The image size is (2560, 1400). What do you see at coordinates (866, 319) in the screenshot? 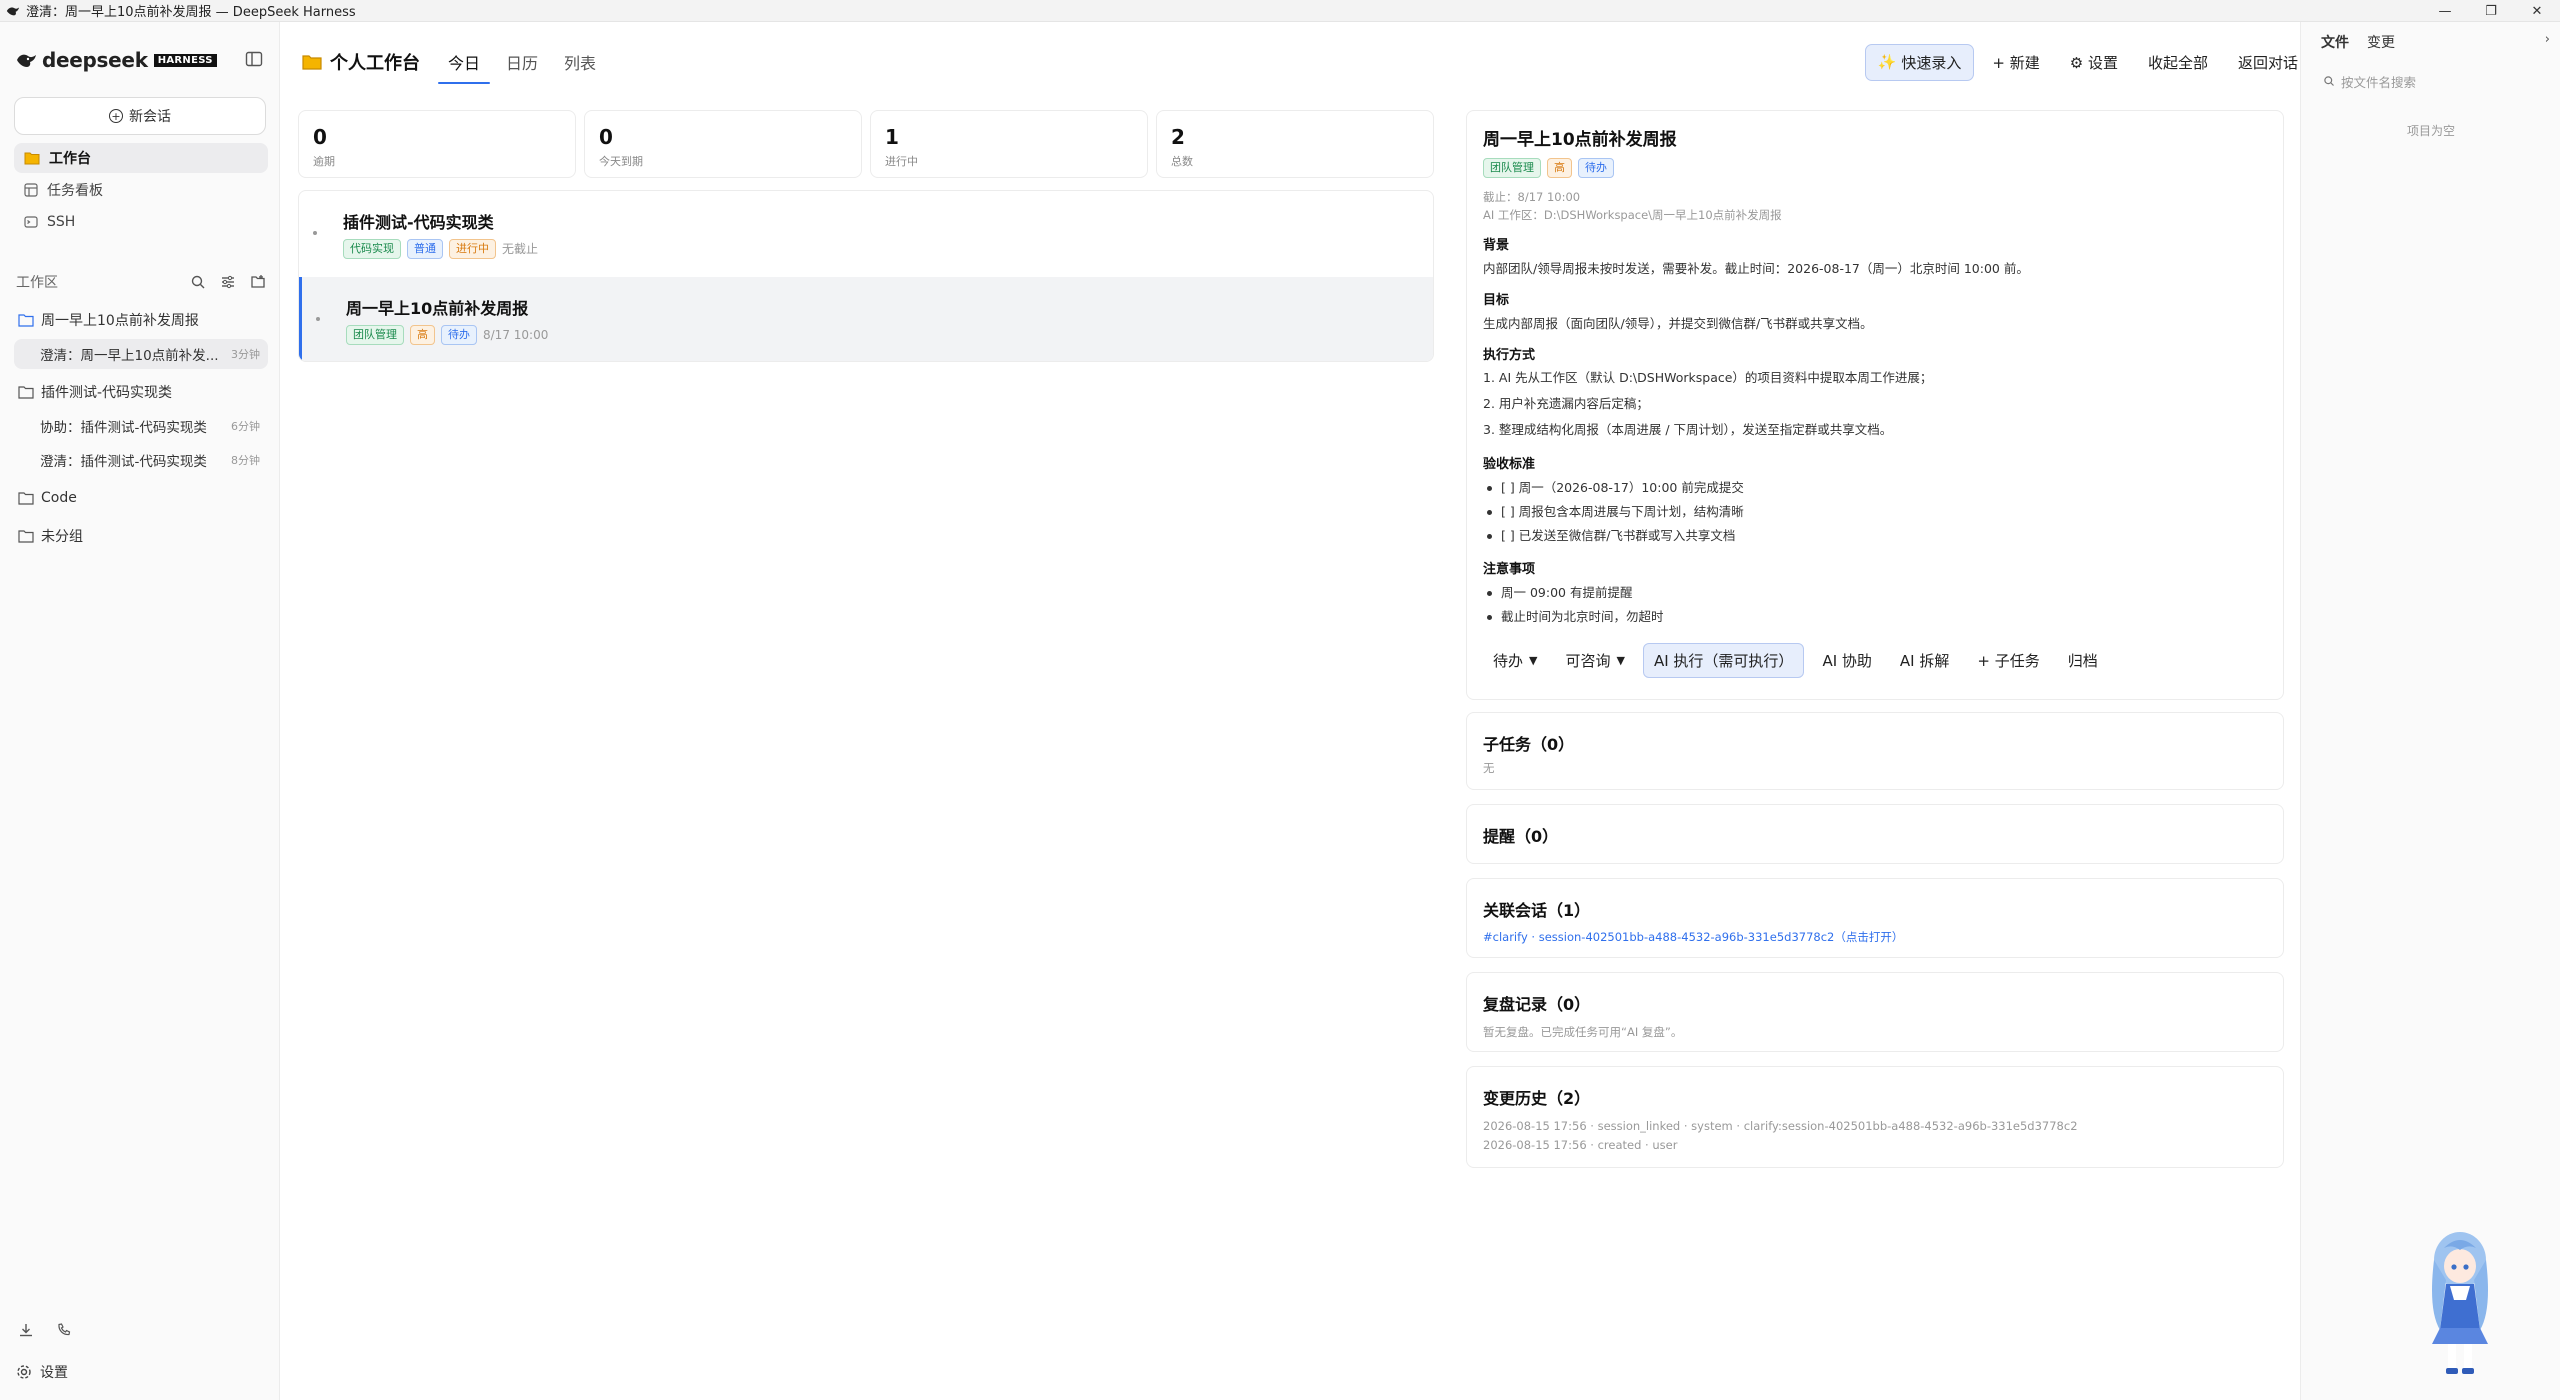
I see `task-row: 周一早上10点前补发周报 团队管理 高 待办 8/17 10:00` at bounding box center [866, 319].